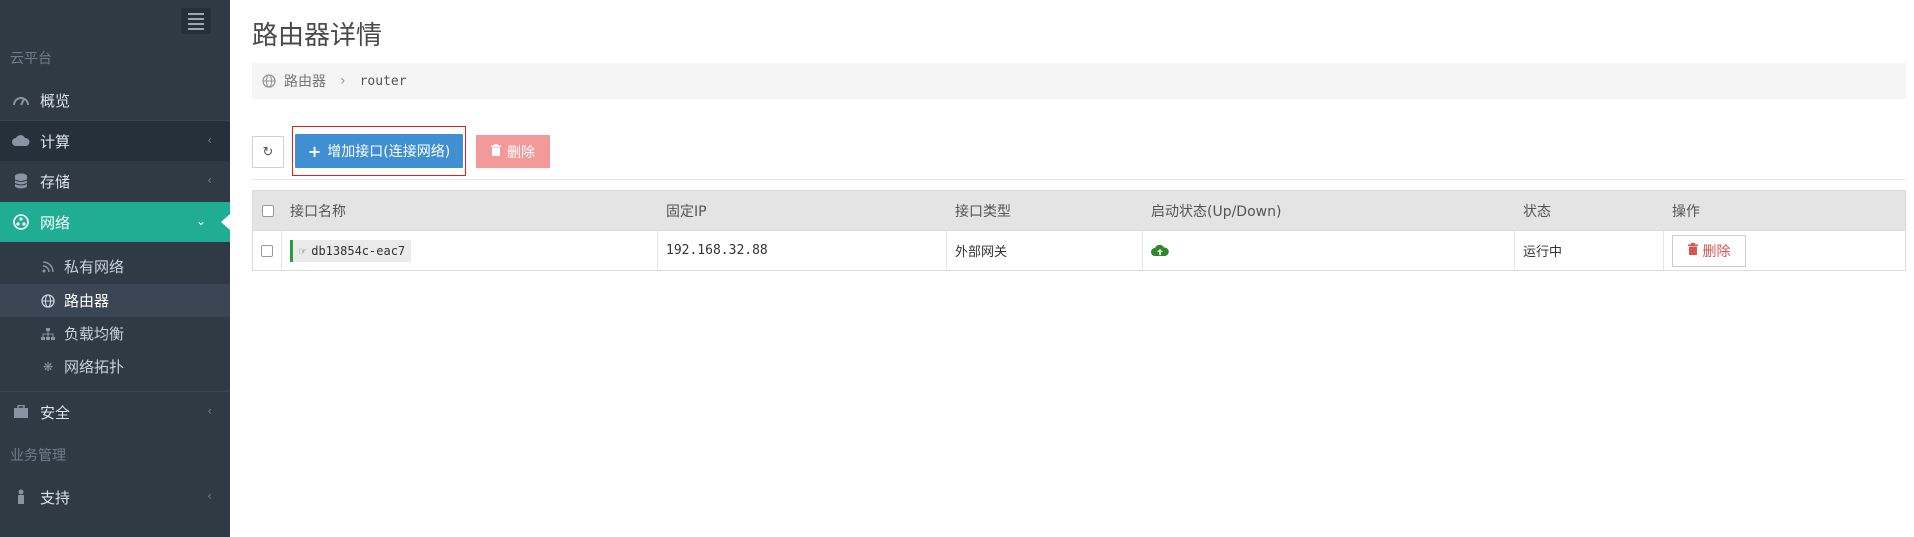  I want to click on dashboard-icon, so click(21, 100).